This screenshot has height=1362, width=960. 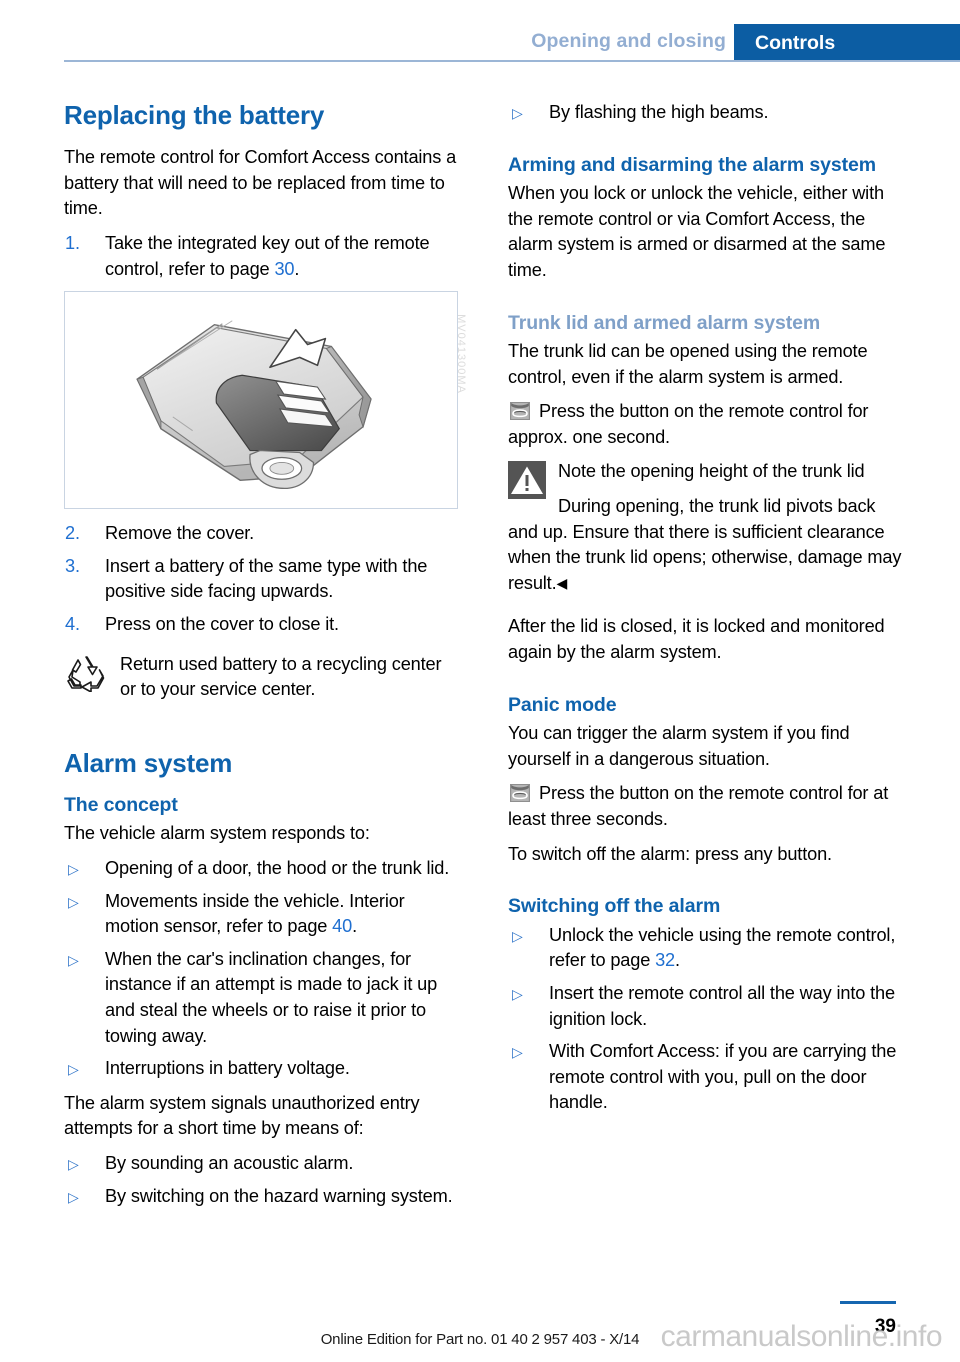 I want to click on header-section-tab: Controls, so click(x=847, y=43).